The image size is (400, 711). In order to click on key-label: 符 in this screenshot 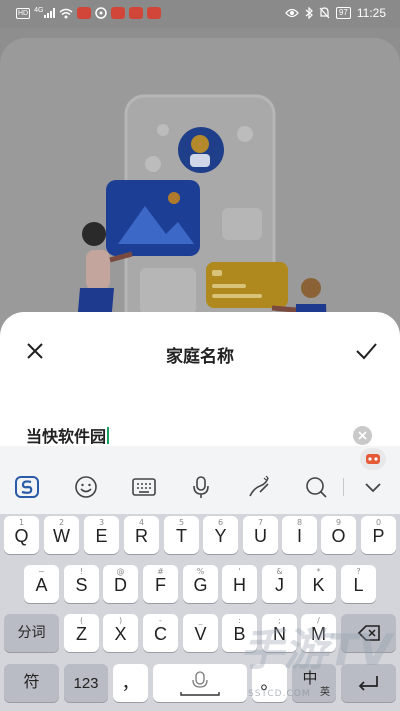, I will do `click(31, 682)`.